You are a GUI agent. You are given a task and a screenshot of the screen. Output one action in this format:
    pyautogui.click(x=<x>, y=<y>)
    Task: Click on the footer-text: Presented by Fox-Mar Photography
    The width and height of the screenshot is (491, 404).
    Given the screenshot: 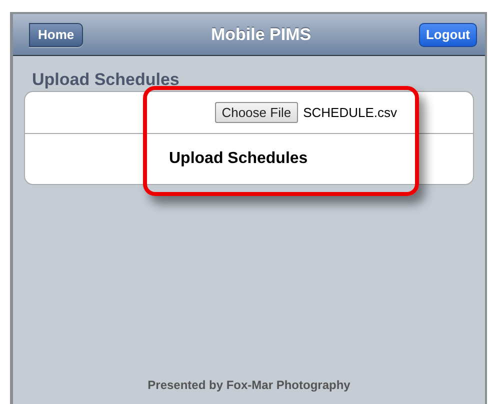 What is the action you would take?
    pyautogui.click(x=249, y=385)
    